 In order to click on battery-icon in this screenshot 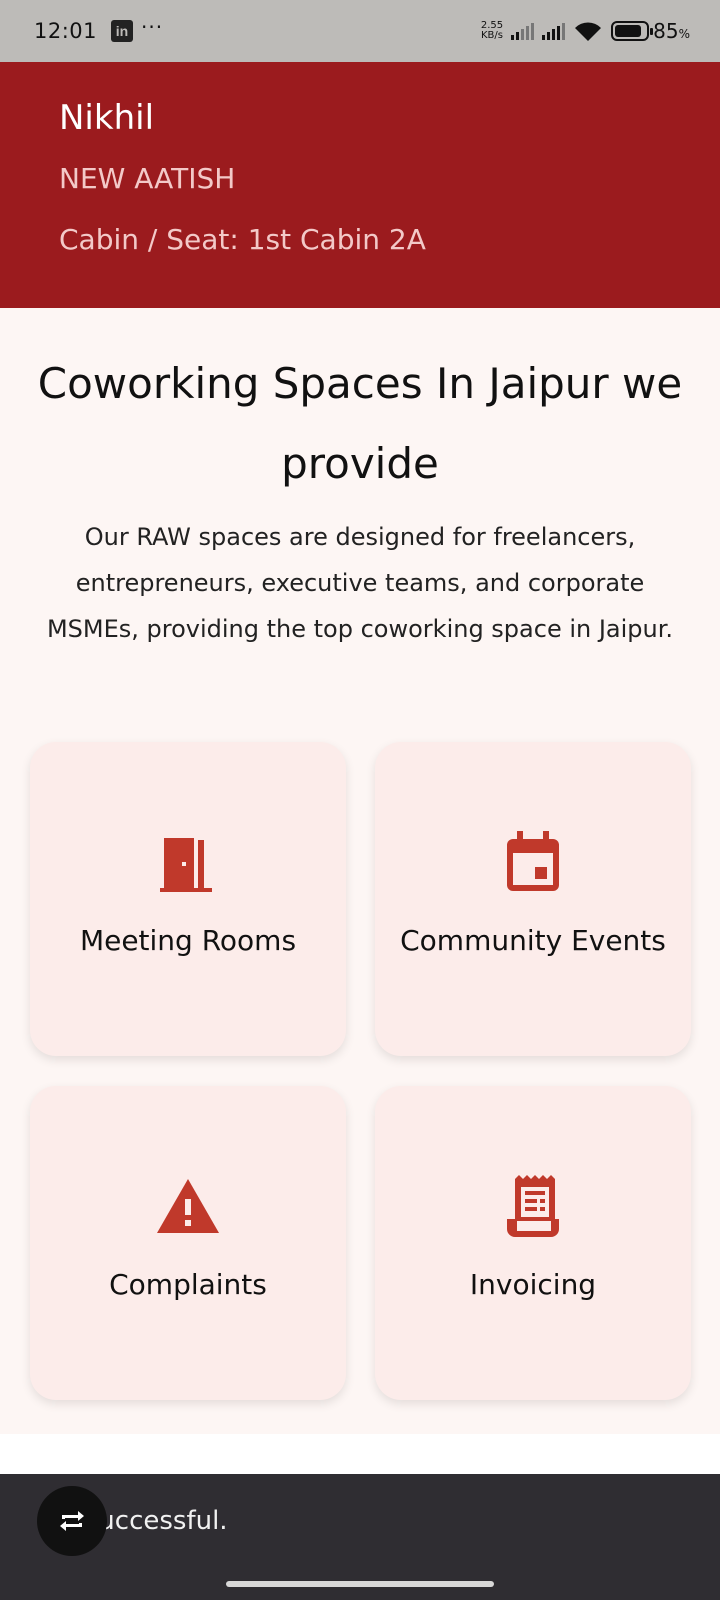, I will do `click(632, 31)`.